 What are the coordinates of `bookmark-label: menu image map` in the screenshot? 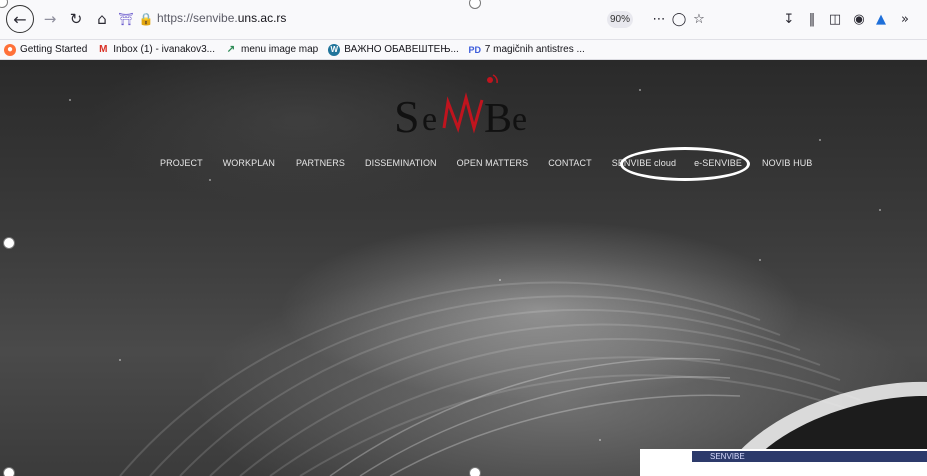 It's located at (279, 49).